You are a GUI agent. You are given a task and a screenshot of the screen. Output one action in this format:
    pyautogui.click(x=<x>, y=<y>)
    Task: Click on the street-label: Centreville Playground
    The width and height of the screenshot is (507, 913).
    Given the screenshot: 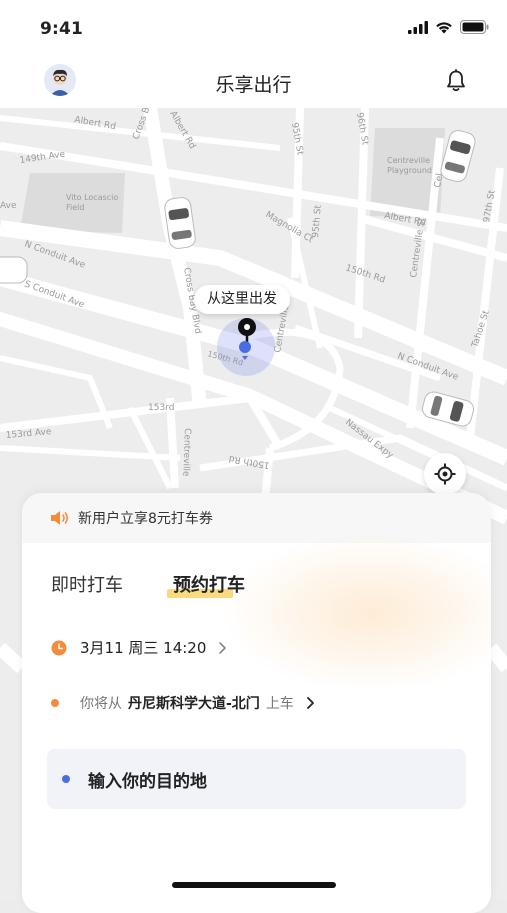 What is the action you would take?
    pyautogui.click(x=409, y=165)
    